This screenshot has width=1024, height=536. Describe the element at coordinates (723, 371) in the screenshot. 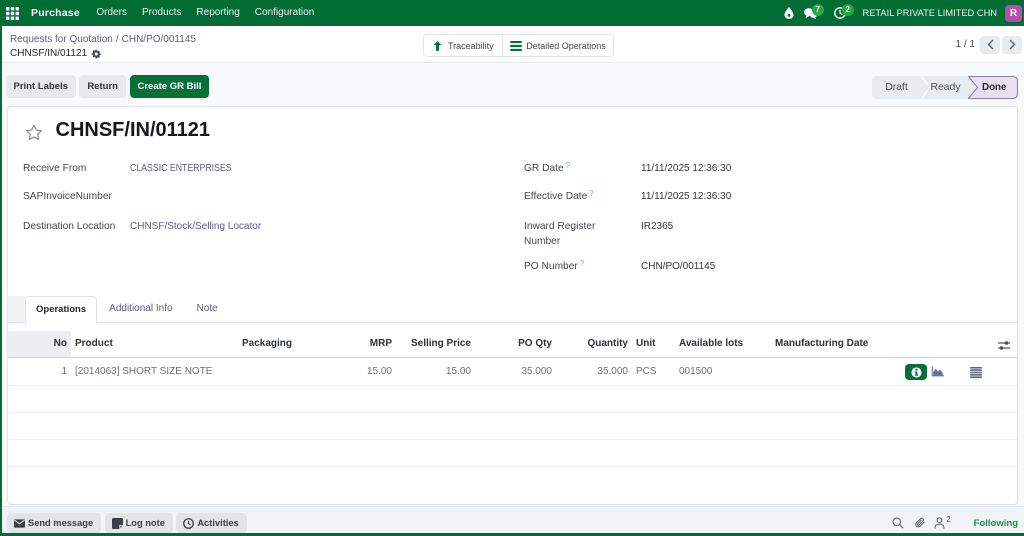

I see `cell-available-lots: 001500` at that location.